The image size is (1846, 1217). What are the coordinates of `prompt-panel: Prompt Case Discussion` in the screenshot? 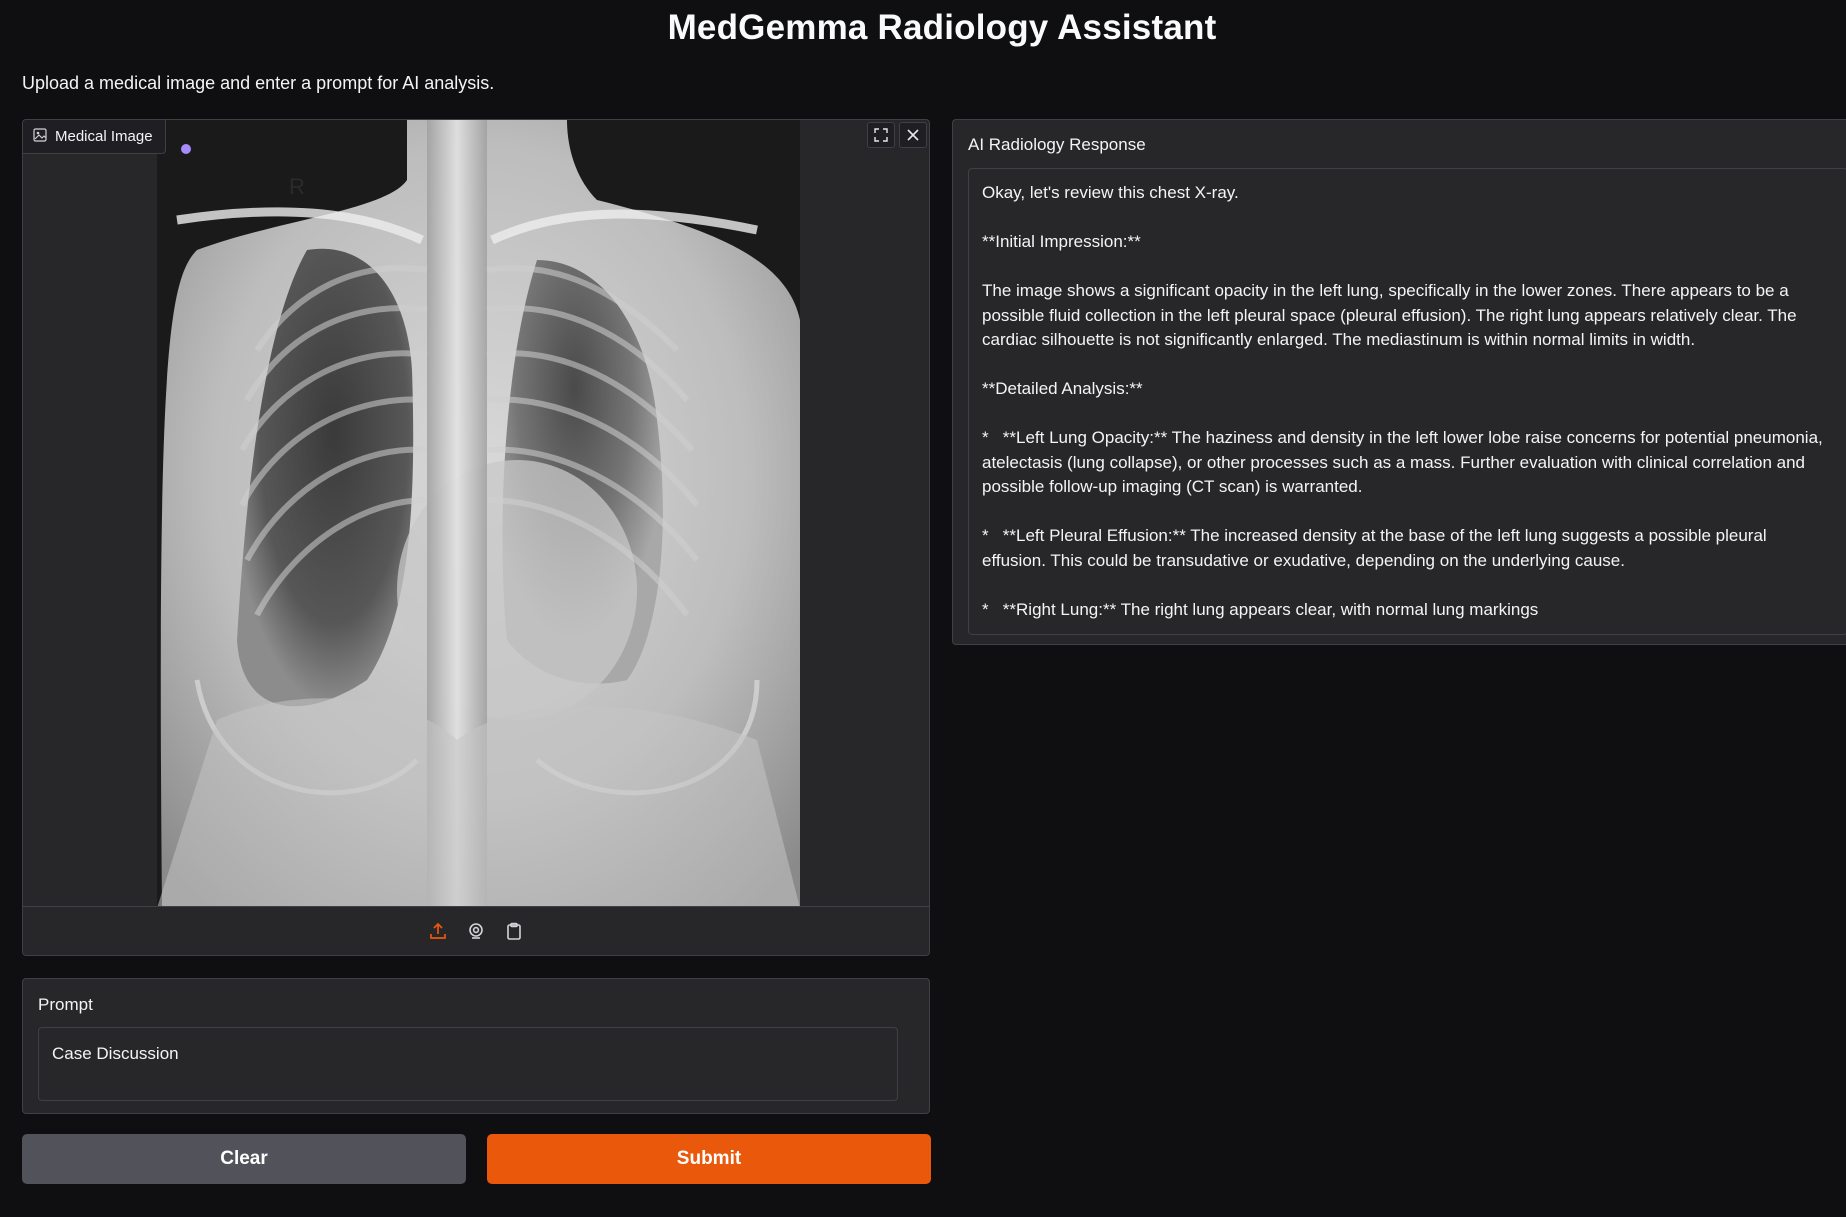 It's located at (476, 1046).